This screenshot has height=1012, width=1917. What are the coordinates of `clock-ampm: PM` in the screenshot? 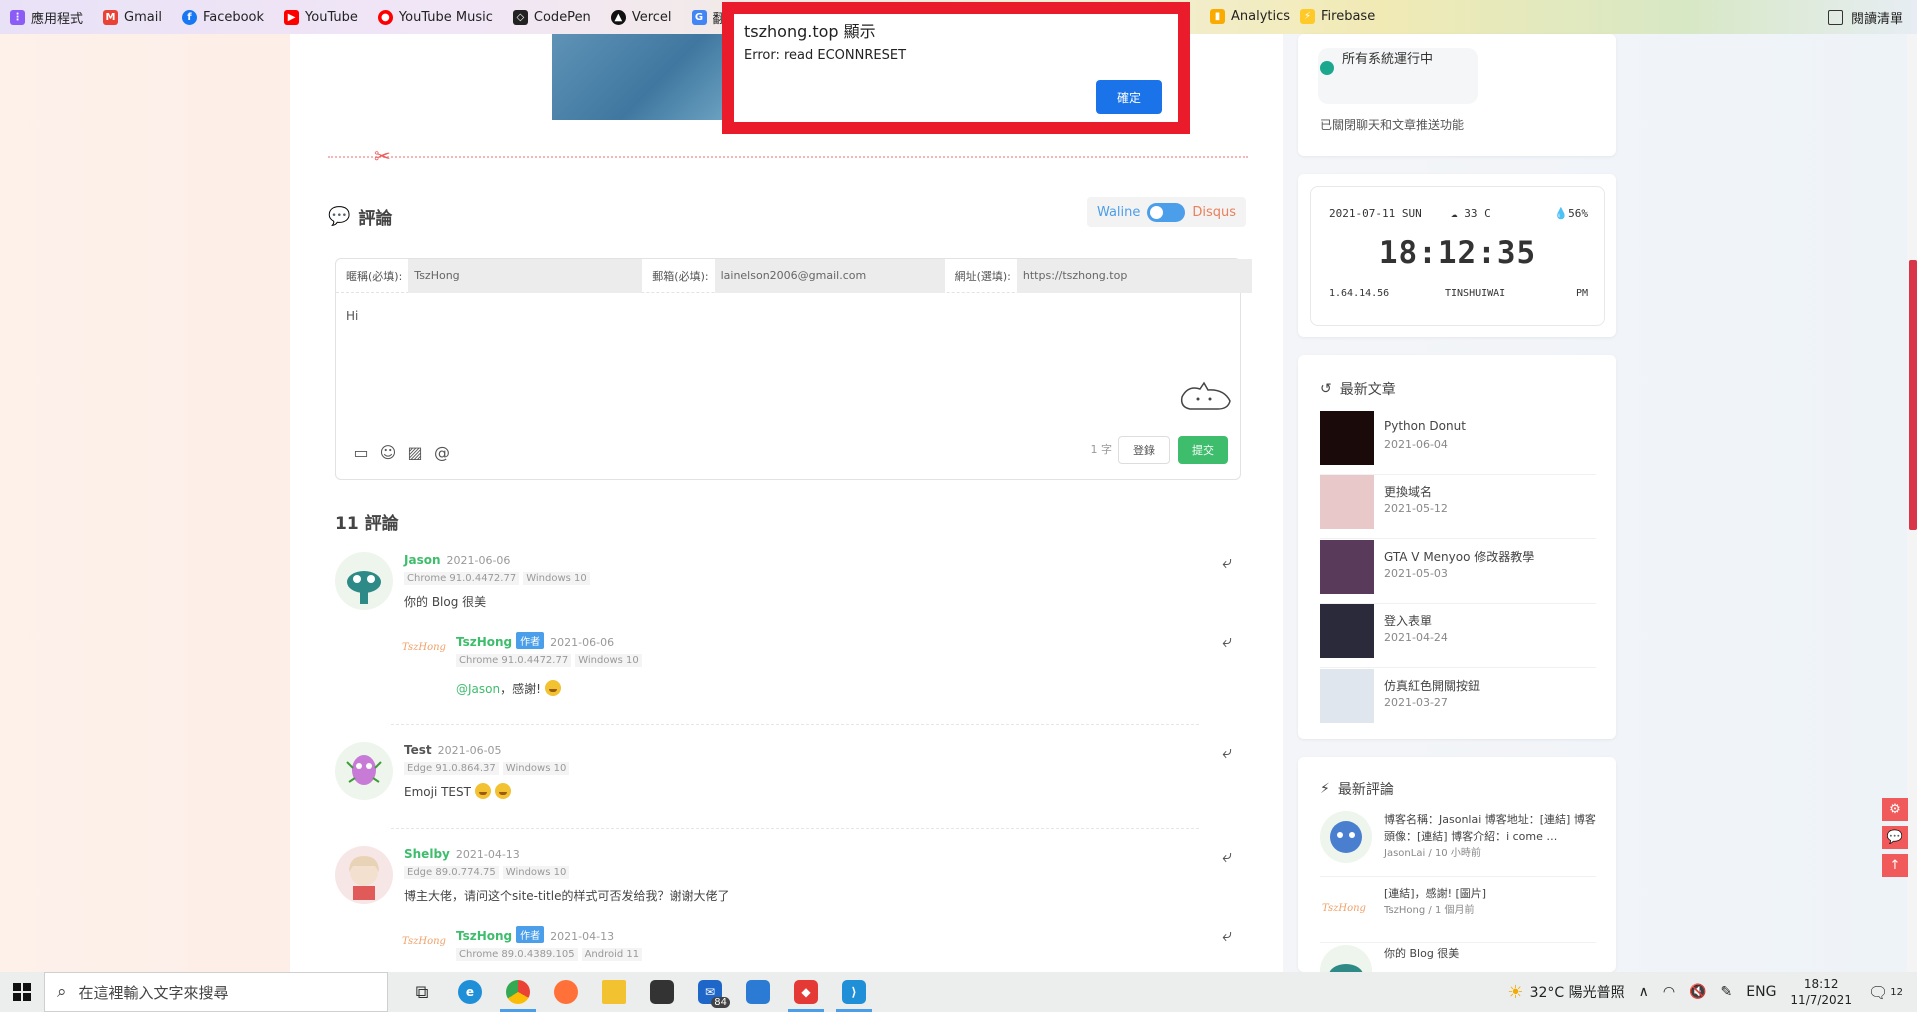 It's located at (1581, 293).